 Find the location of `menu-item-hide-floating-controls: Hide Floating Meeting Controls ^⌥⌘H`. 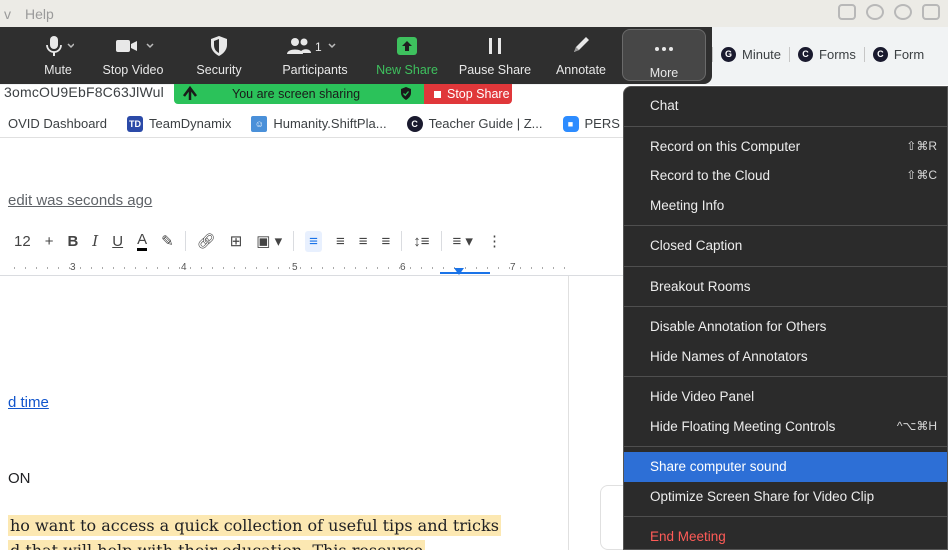

menu-item-hide-floating-controls: Hide Floating Meeting Controls ^⌥⌘H is located at coordinates (785, 427).